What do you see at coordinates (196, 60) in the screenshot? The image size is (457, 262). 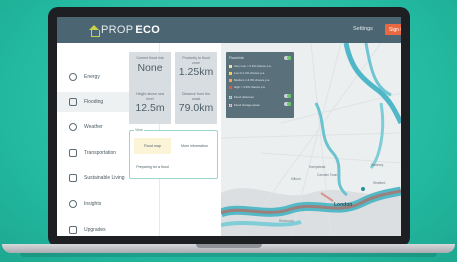 I see `card-label: Proximity to flood zone` at bounding box center [196, 60].